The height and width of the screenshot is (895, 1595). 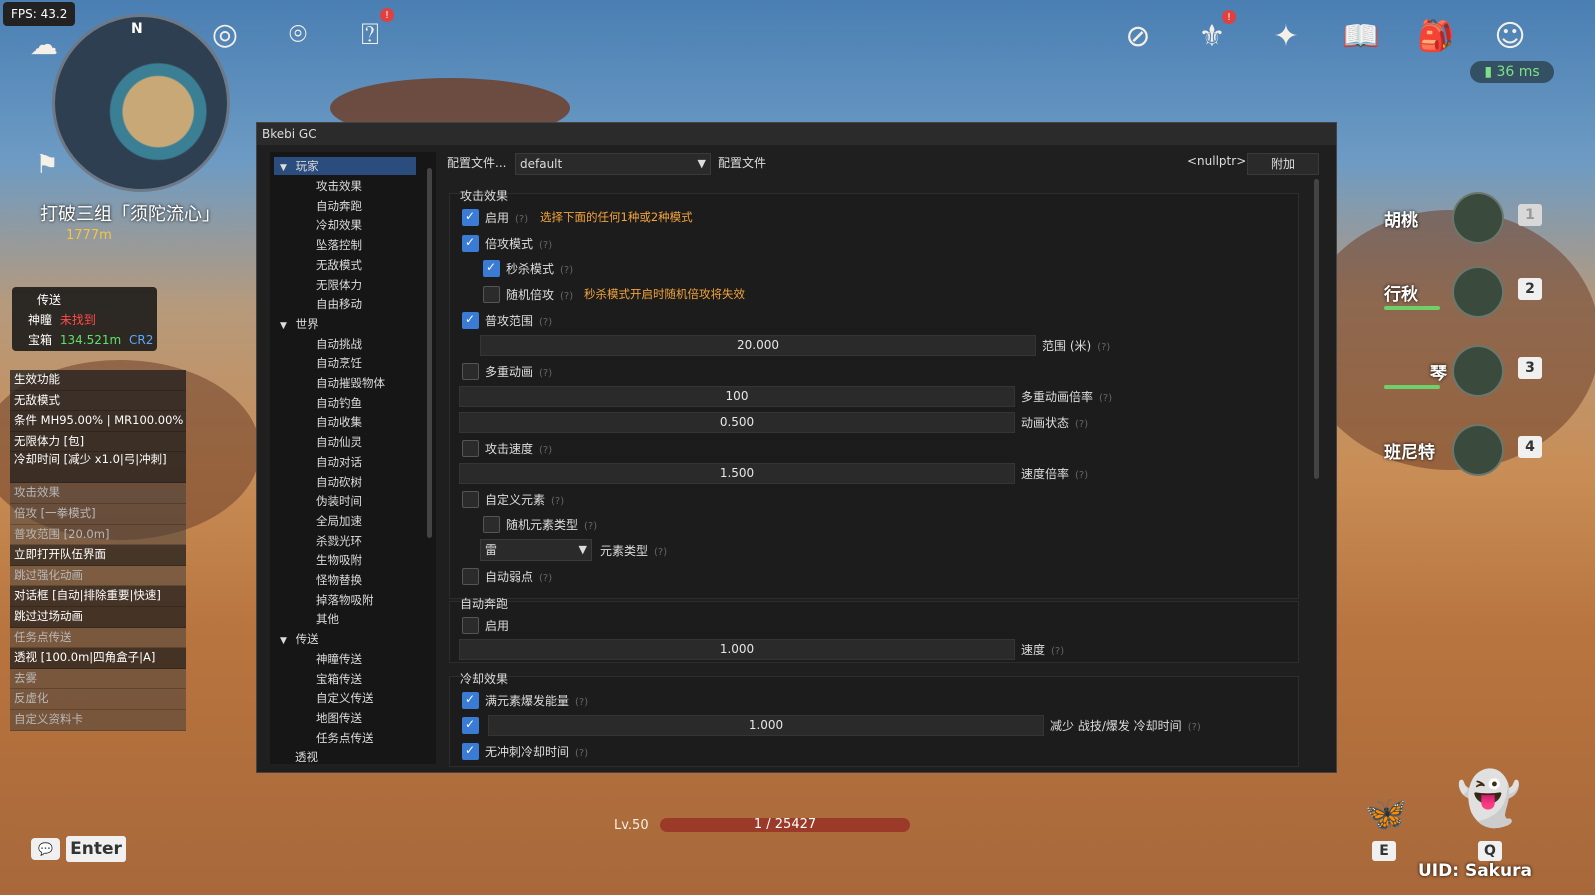 What do you see at coordinates (1125, 726) in the screenshot?
I see `cooldown-reduce-label: 减少 战技/爆发 冷却时间 (?)` at bounding box center [1125, 726].